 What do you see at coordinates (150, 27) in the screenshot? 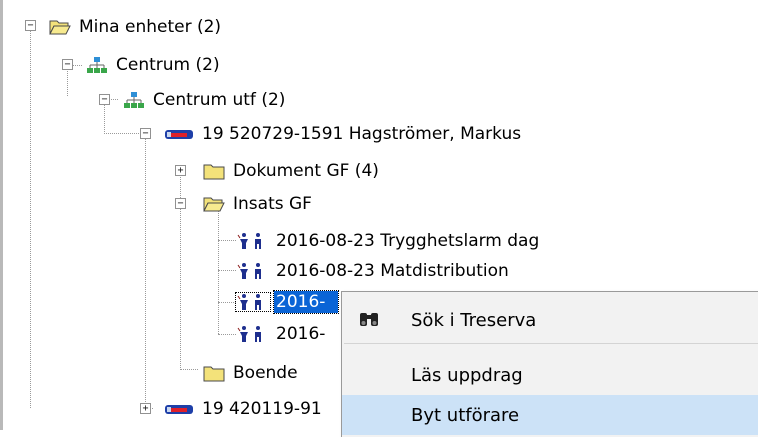
I see `tree-node-label: Mina enheter (2)` at bounding box center [150, 27].